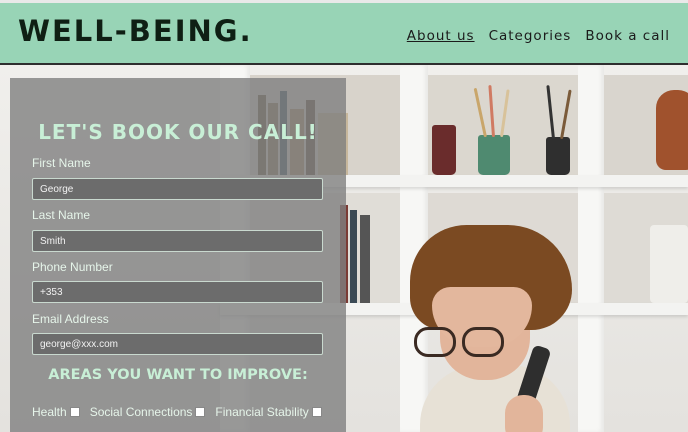  Describe the element at coordinates (441, 36) in the screenshot. I see `nav-about-us: About us` at that location.